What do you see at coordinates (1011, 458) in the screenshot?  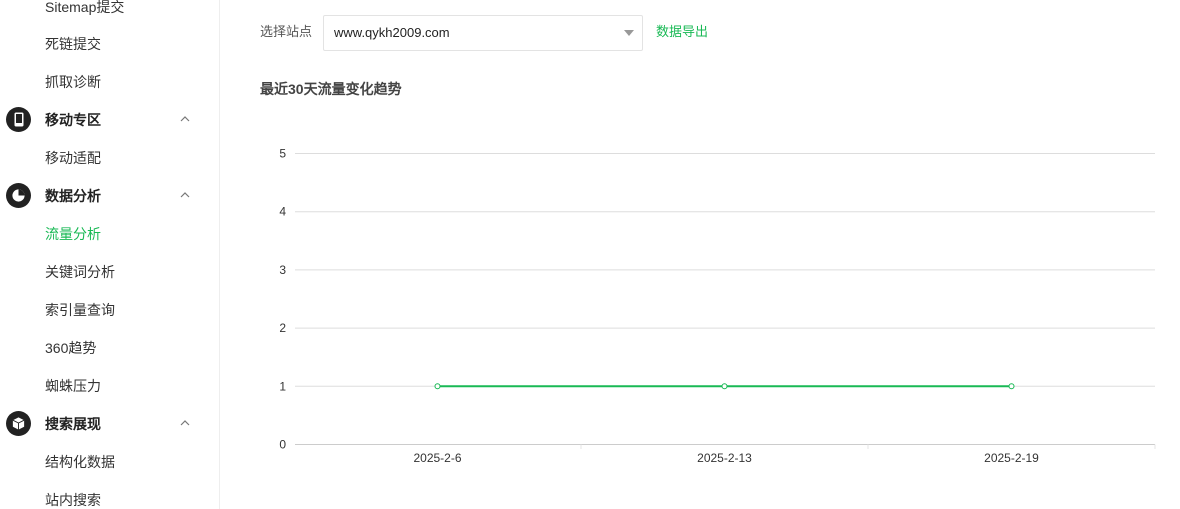 I see `x-tick-label: 2025-2-19` at bounding box center [1011, 458].